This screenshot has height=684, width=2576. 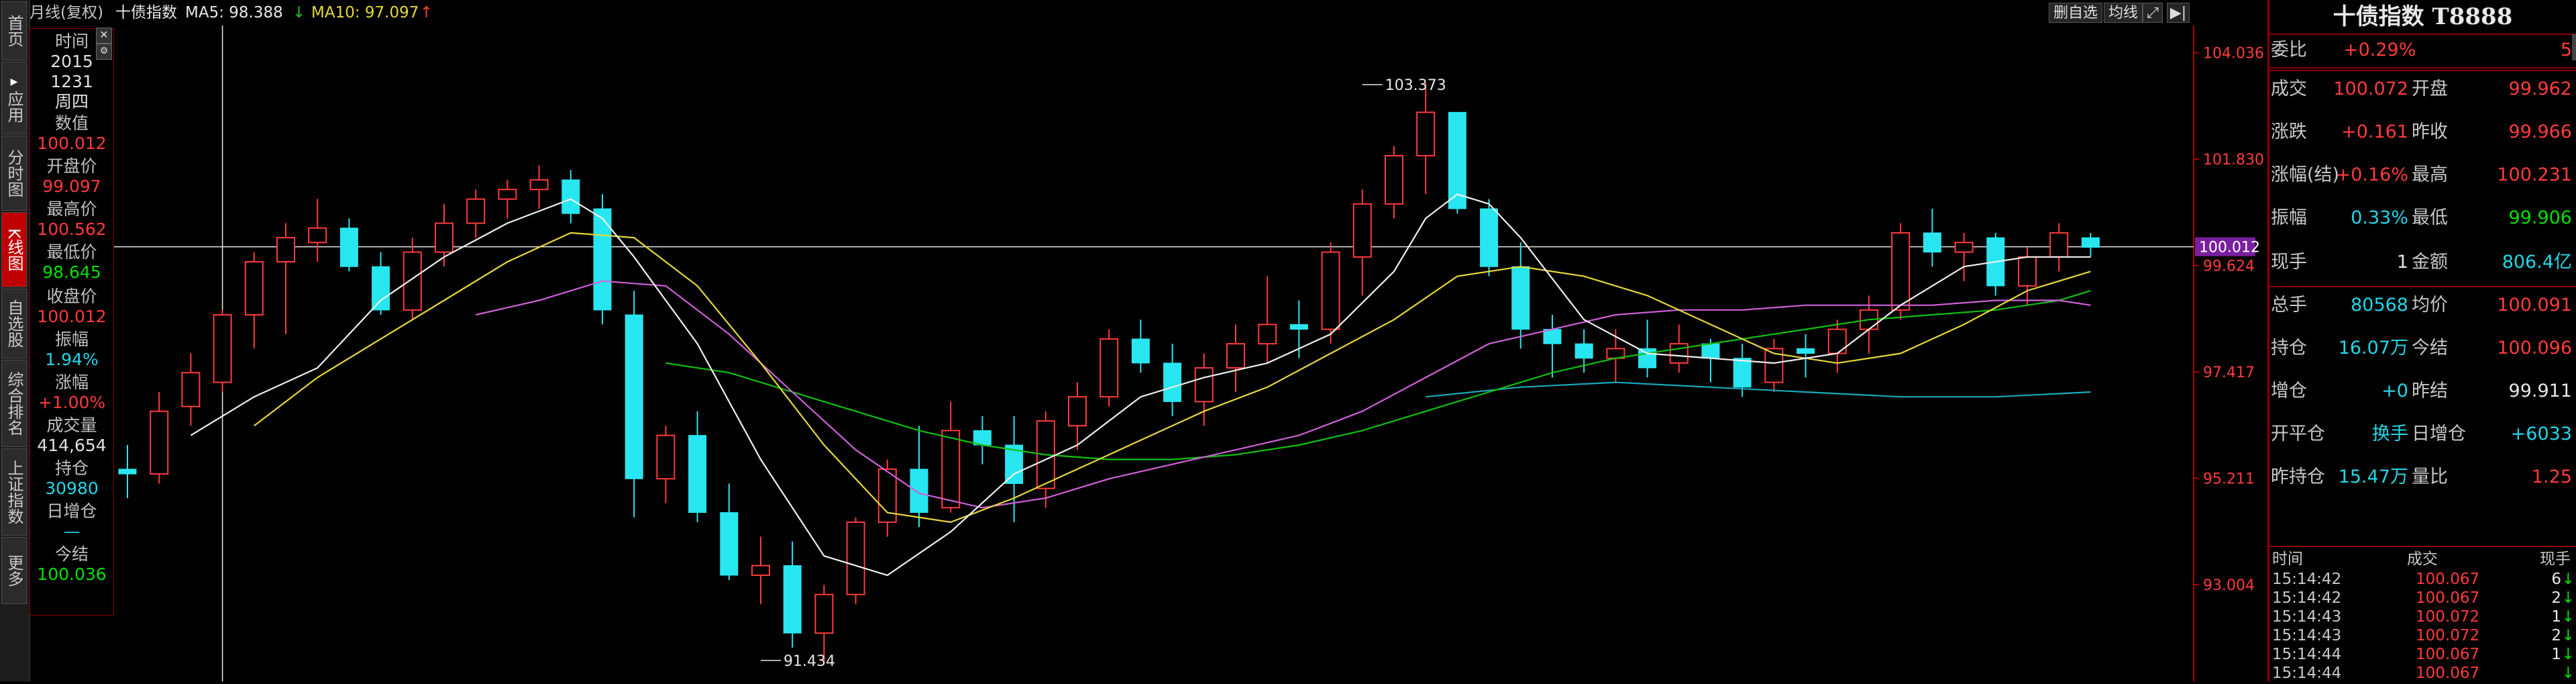 What do you see at coordinates (71, 425) in the screenshot?
I see `volume-label: 成交量` at bounding box center [71, 425].